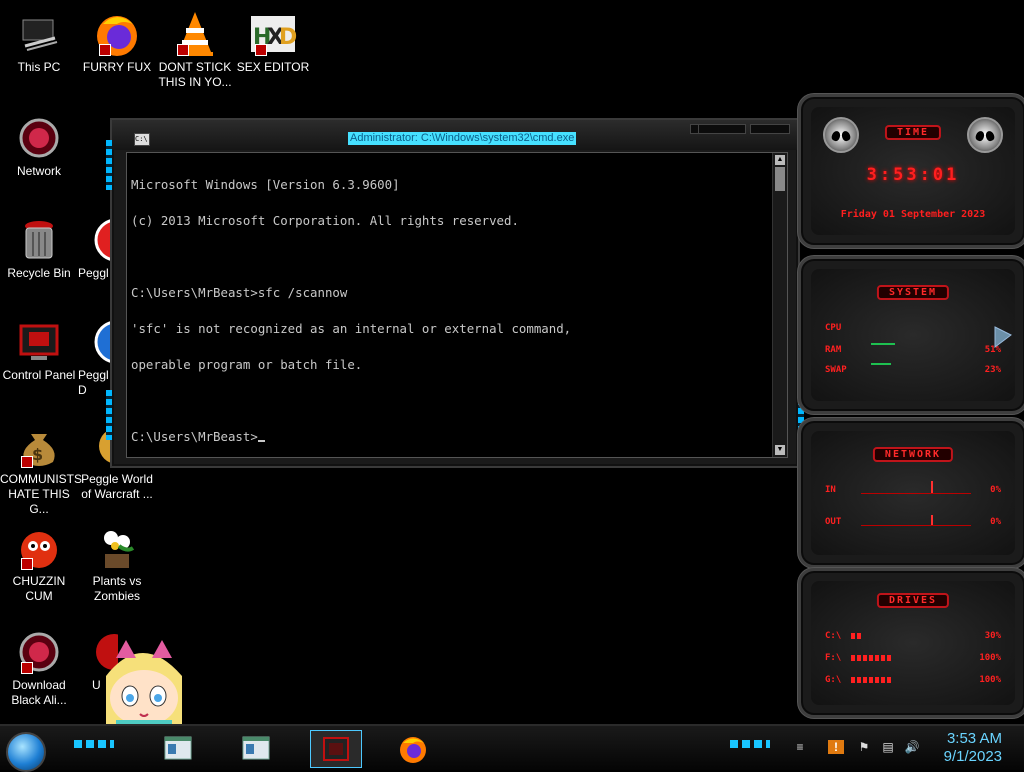 This screenshot has height=772, width=1024. Describe the element at coordinates (109, 415) in the screenshot. I see `frame-glow-decoration` at that location.